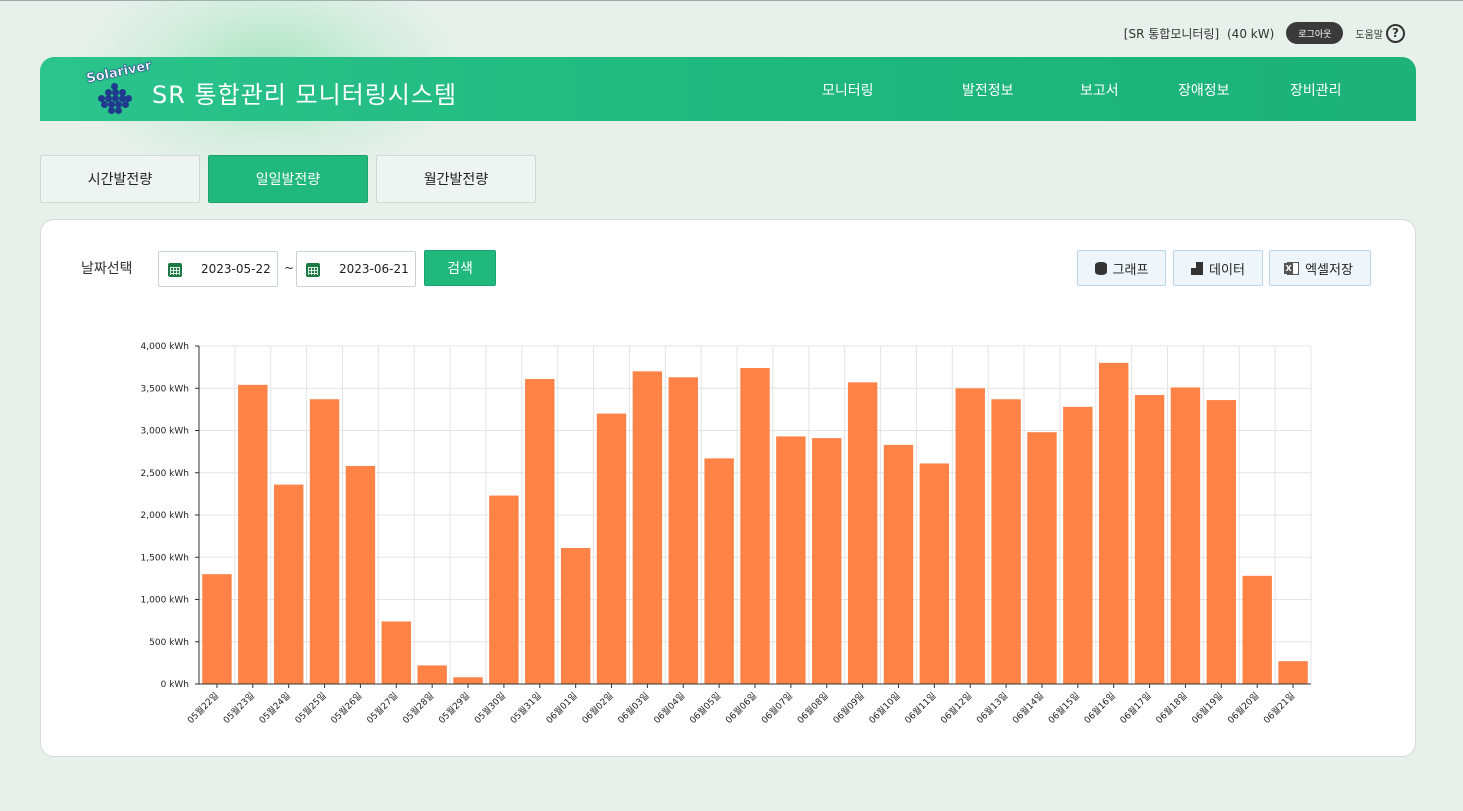 This screenshot has height=811, width=1463. Describe the element at coordinates (777, 708) in the screenshot. I see `x-tick-label: 06월07일` at that location.